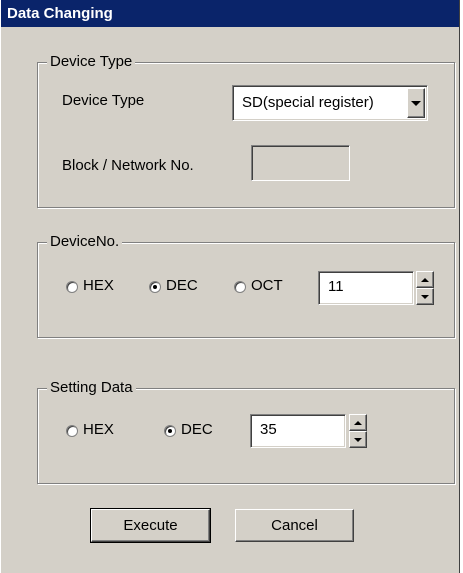  Describe the element at coordinates (268, 429) in the screenshot. I see `setting-data-value: 35` at that location.